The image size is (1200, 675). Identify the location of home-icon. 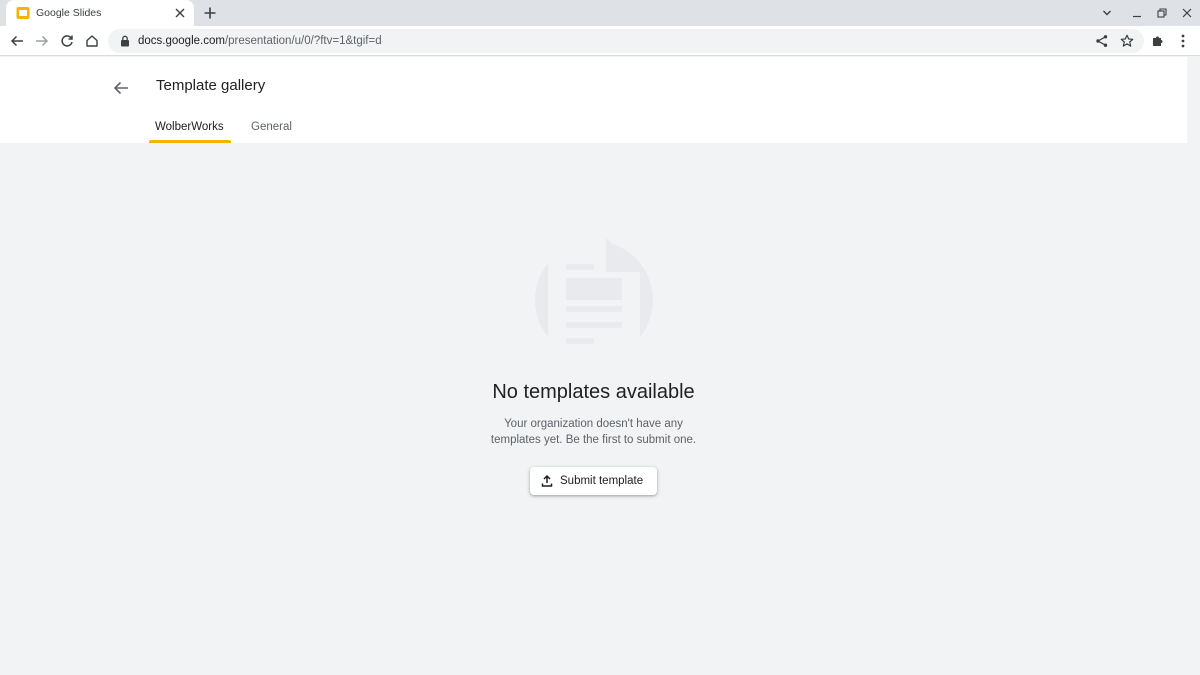
(92, 41).